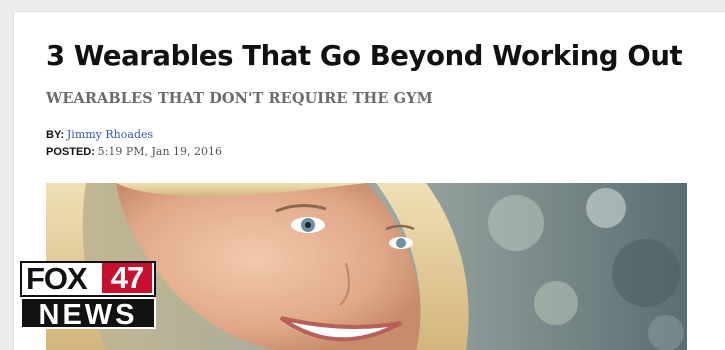  What do you see at coordinates (160, 151) in the screenshot?
I see `posted-date: 5:19 PM, Jan 19, 2016` at bounding box center [160, 151].